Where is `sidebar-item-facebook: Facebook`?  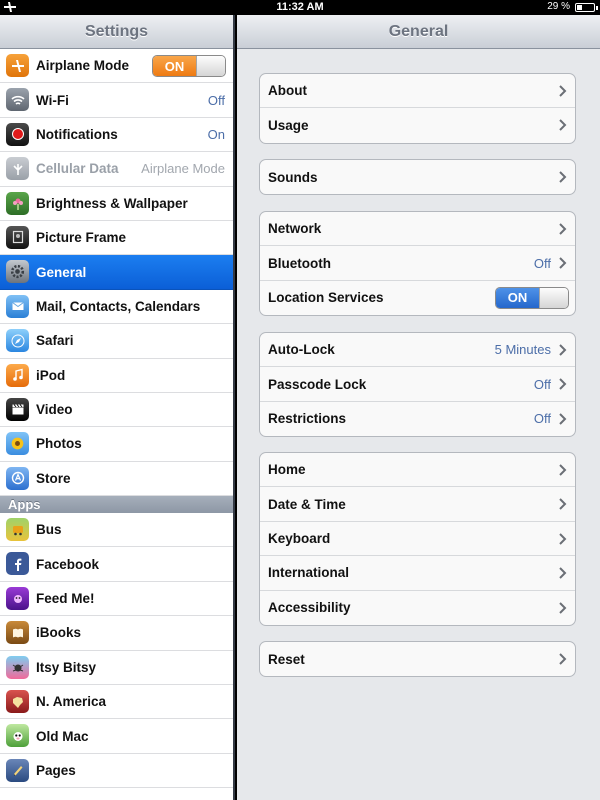
sidebar-item-facebook: Facebook is located at coordinates (116, 564).